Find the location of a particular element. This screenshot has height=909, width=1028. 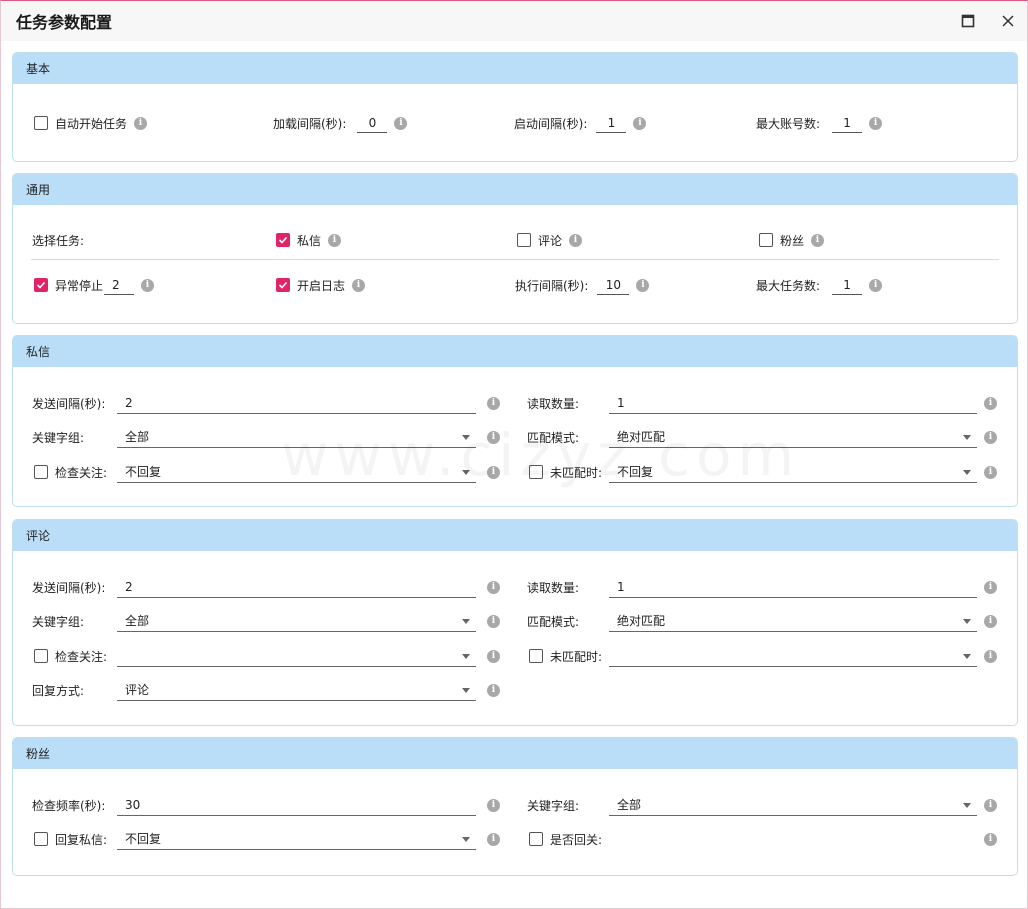

section-header-comment: 评论 is located at coordinates (515, 535).